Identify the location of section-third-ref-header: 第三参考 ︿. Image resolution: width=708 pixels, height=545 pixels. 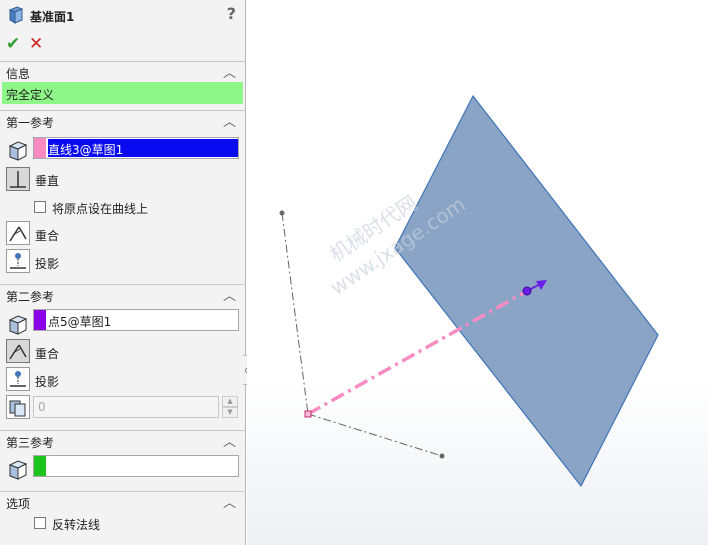
(123, 440).